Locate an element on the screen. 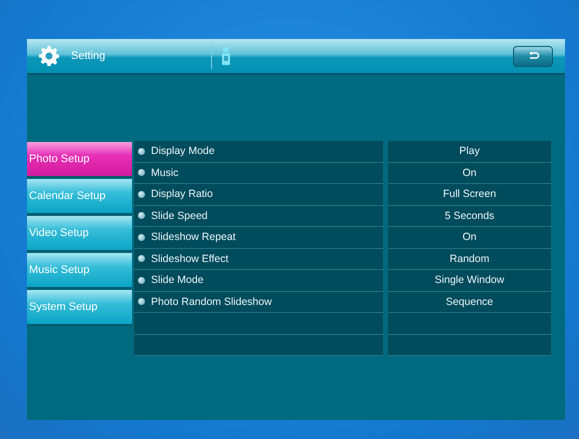  setting-value: Play is located at coordinates (469, 151).